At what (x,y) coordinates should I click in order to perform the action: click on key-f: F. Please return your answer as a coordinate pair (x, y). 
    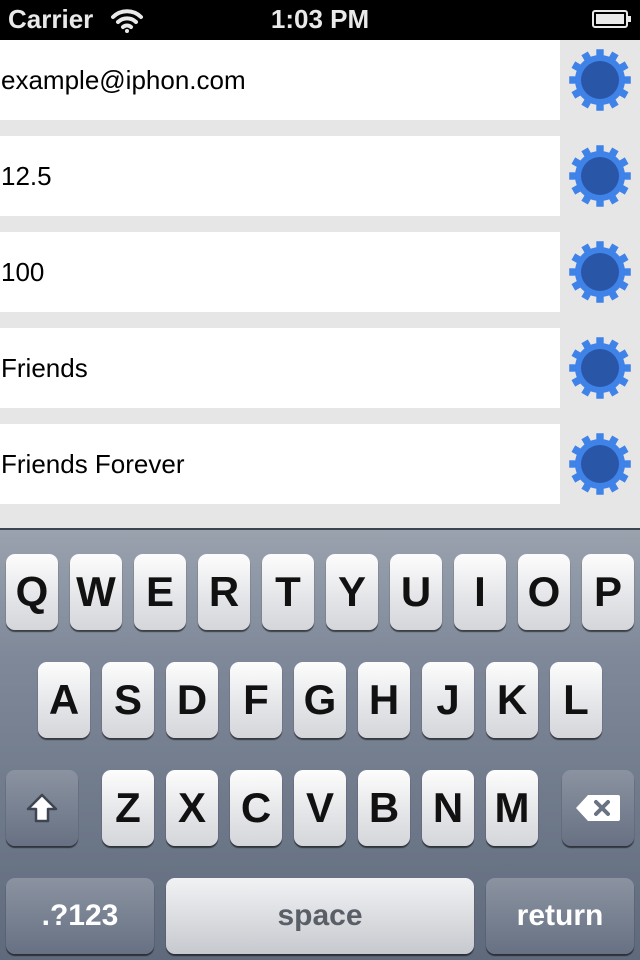
    Looking at the image, I should click on (256, 700).